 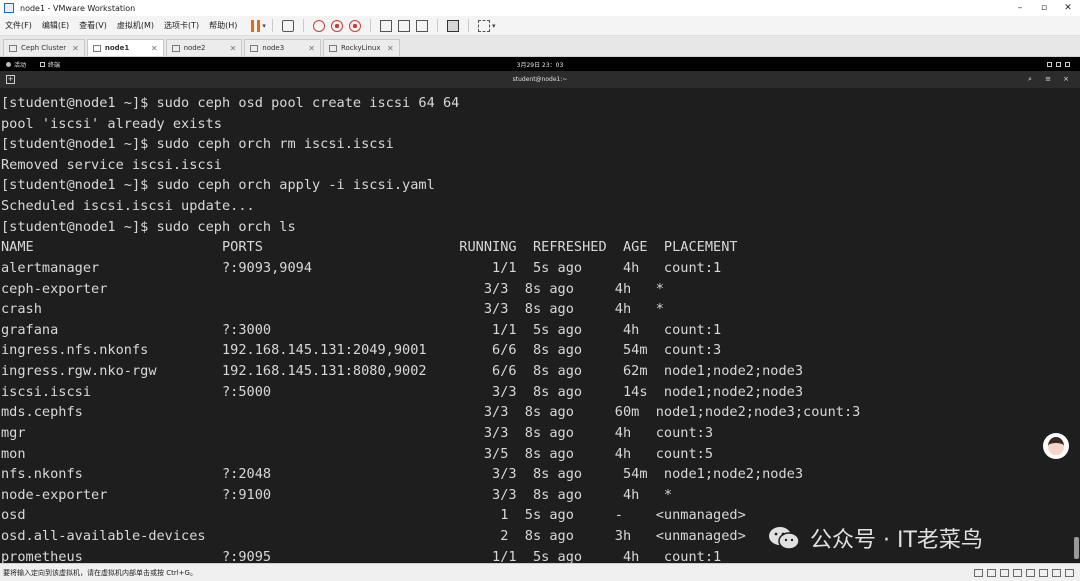 I want to click on table-row: prometheus ?:9095 1/1 5s ago 4h count:1, so click(x=361, y=556).